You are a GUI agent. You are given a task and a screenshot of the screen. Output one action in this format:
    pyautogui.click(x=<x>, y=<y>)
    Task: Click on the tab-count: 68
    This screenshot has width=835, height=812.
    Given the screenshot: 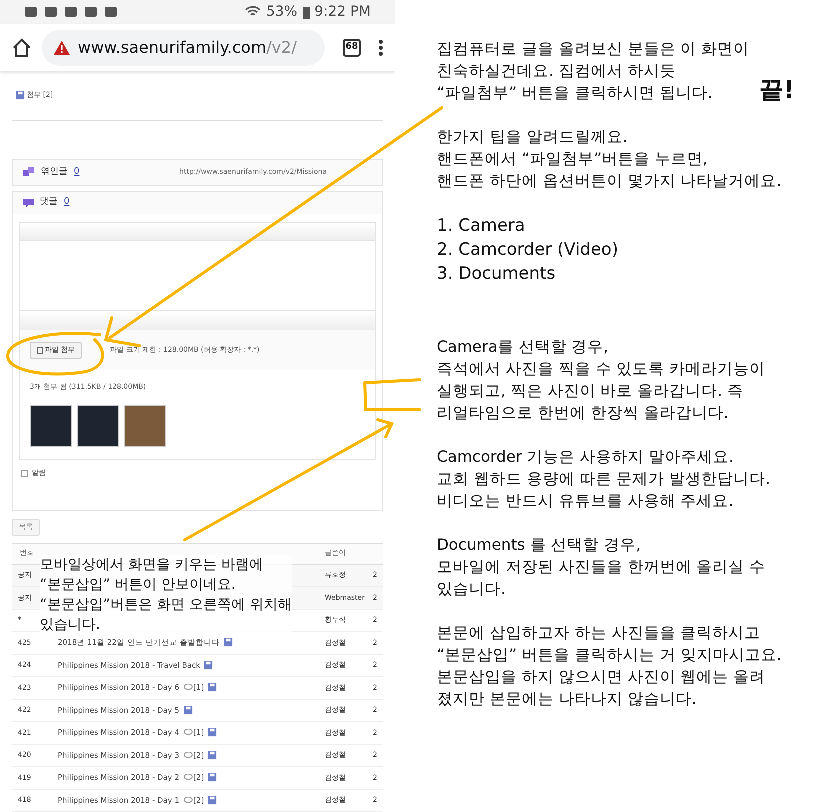 What is the action you would take?
    pyautogui.click(x=352, y=47)
    